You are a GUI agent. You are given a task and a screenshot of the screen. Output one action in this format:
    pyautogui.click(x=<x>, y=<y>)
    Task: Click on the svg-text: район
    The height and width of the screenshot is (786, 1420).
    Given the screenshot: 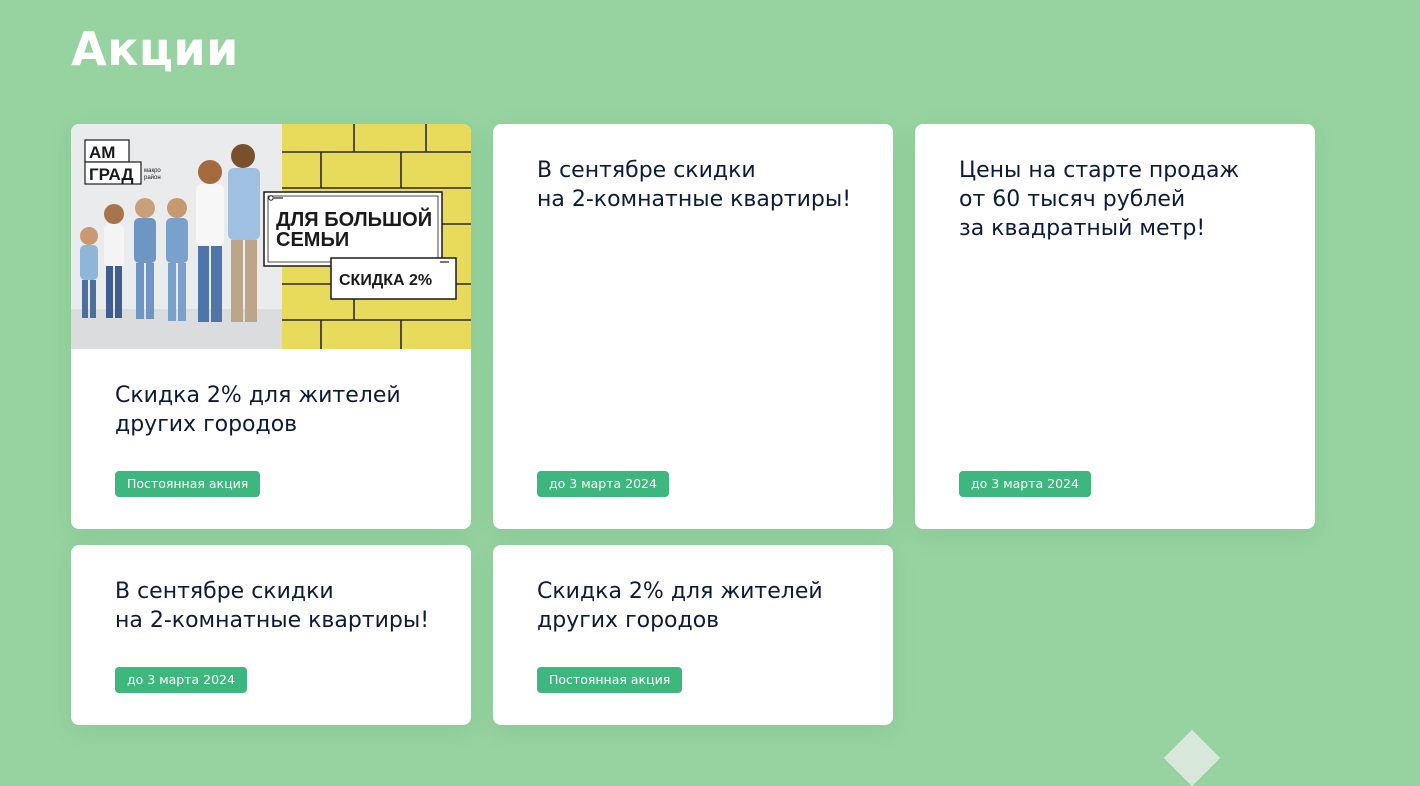 What is the action you would take?
    pyautogui.click(x=152, y=177)
    